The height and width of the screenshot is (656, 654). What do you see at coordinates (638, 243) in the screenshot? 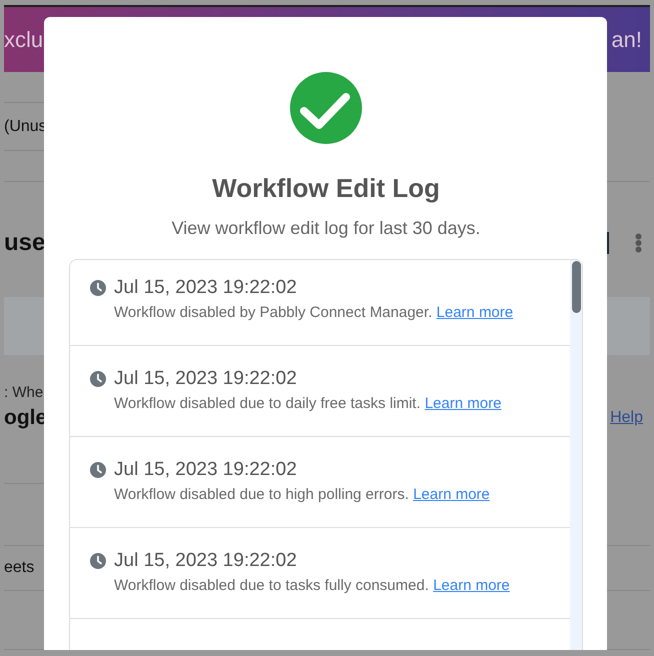
I see `kebab-menu-icon` at bounding box center [638, 243].